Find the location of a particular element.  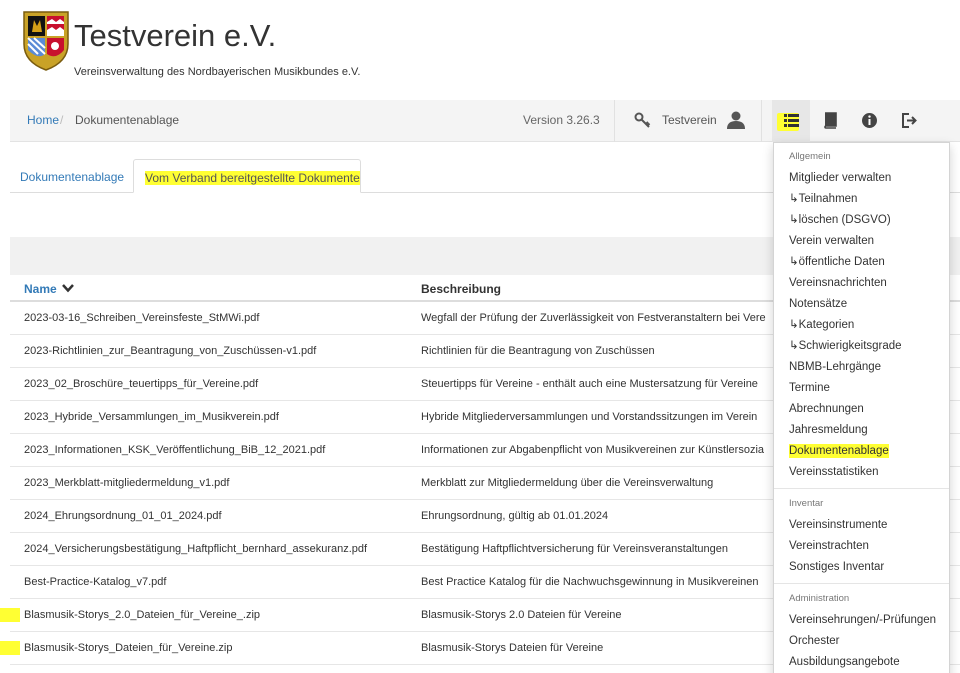

menu-item: Abrechnungen is located at coordinates (826, 409).